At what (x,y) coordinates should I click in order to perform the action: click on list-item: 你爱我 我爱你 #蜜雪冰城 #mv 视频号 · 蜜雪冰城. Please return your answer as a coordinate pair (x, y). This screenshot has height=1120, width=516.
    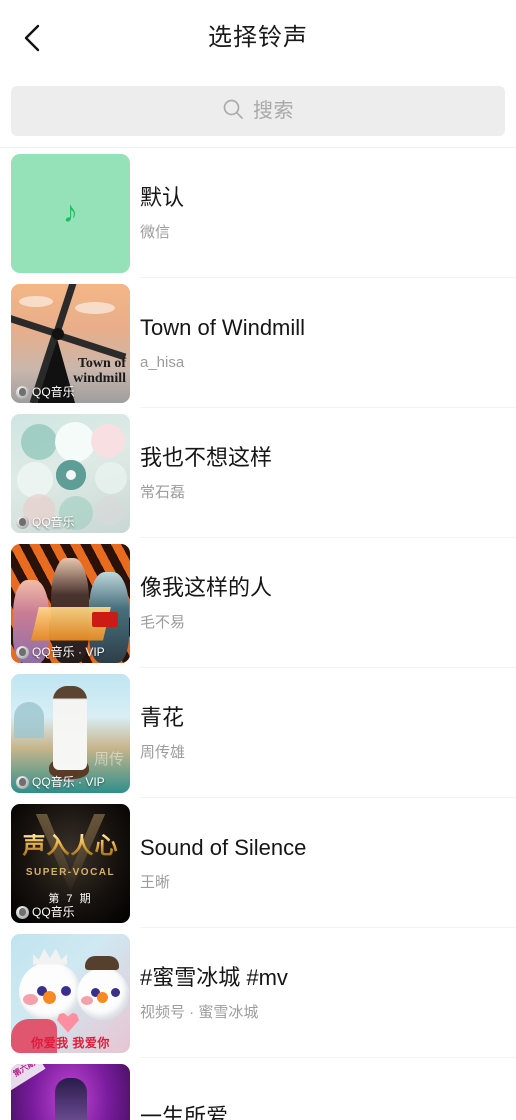
    Looking at the image, I should click on (258, 993).